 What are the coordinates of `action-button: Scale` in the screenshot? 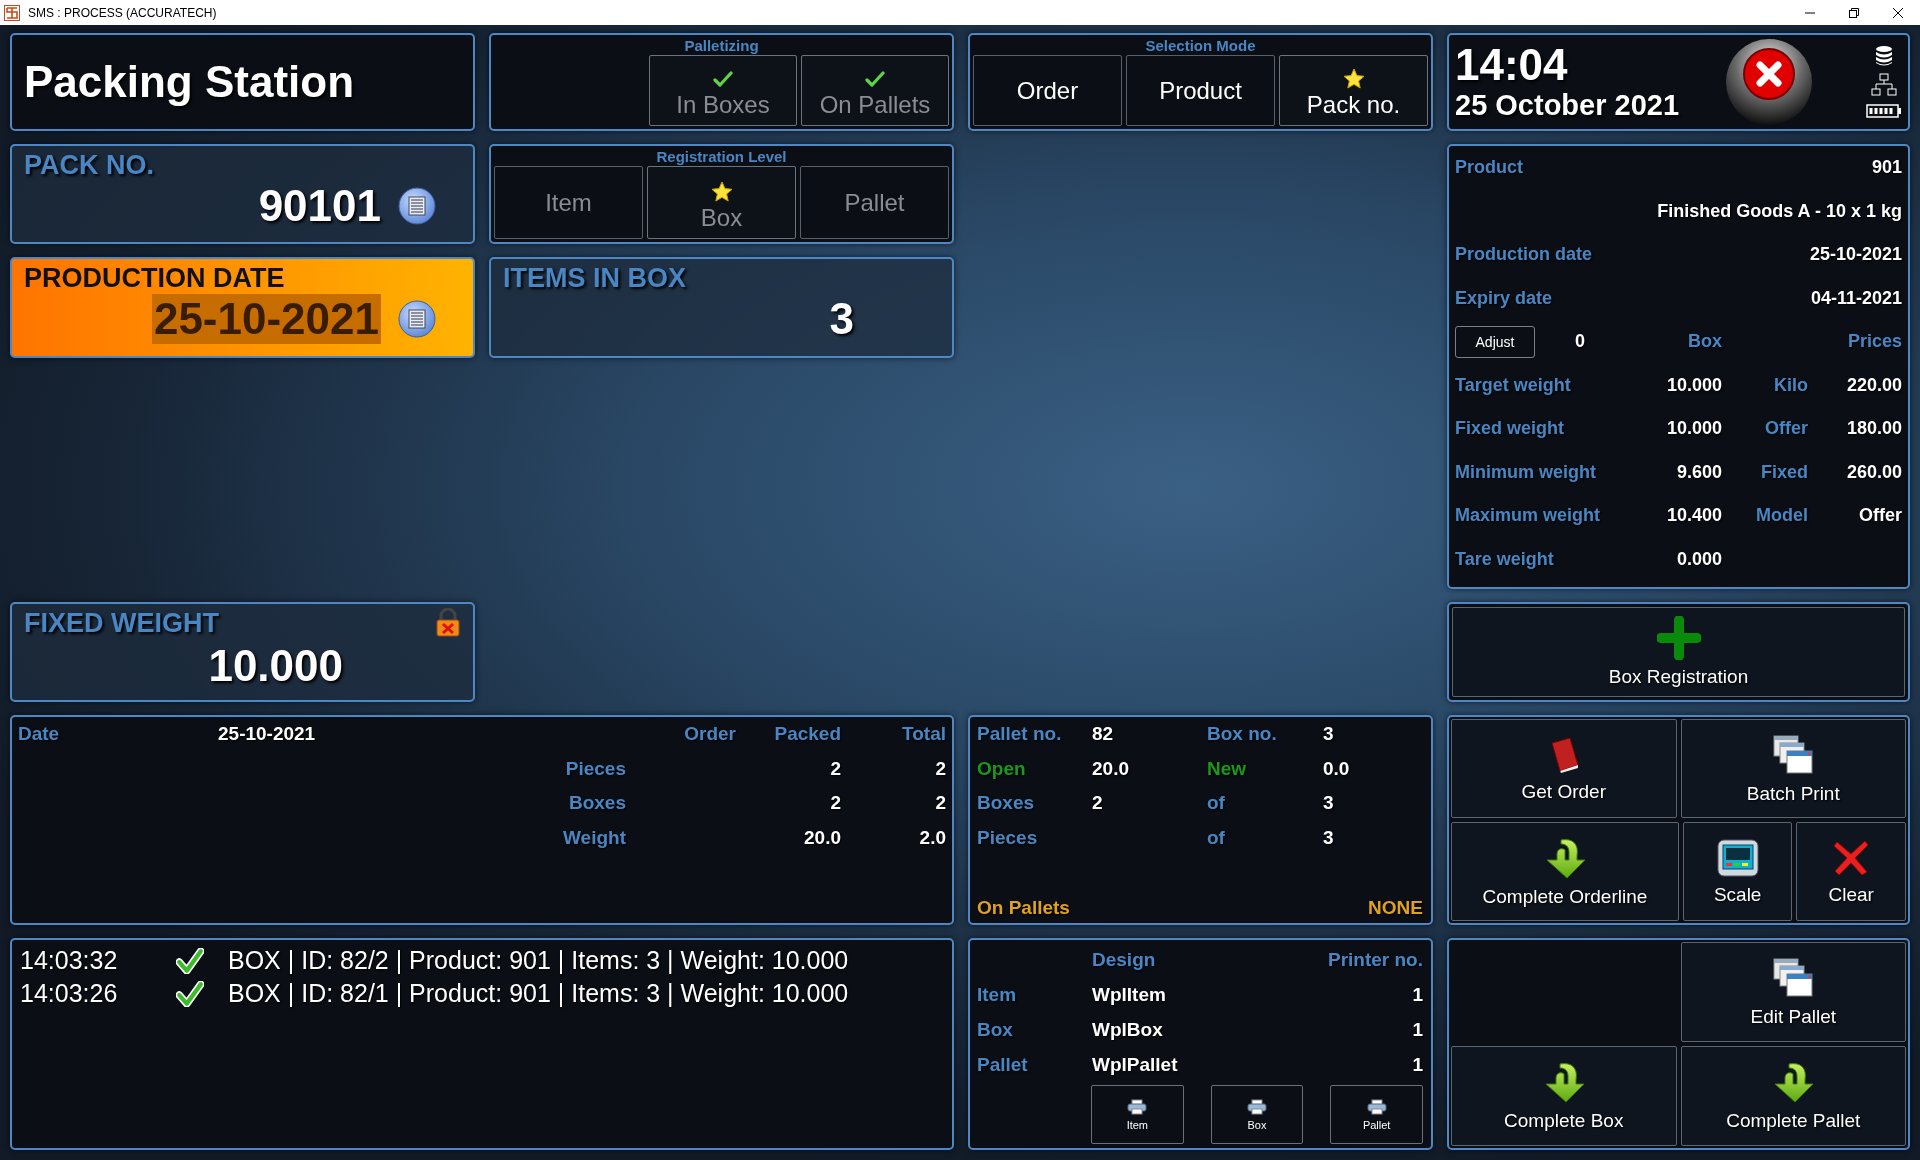 It's located at (1737, 871).